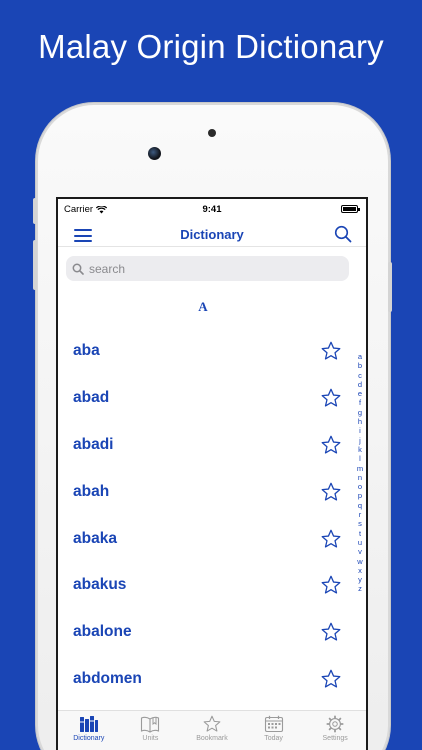 The height and width of the screenshot is (750, 422). What do you see at coordinates (360, 375) in the screenshot?
I see `index-letter: c` at bounding box center [360, 375].